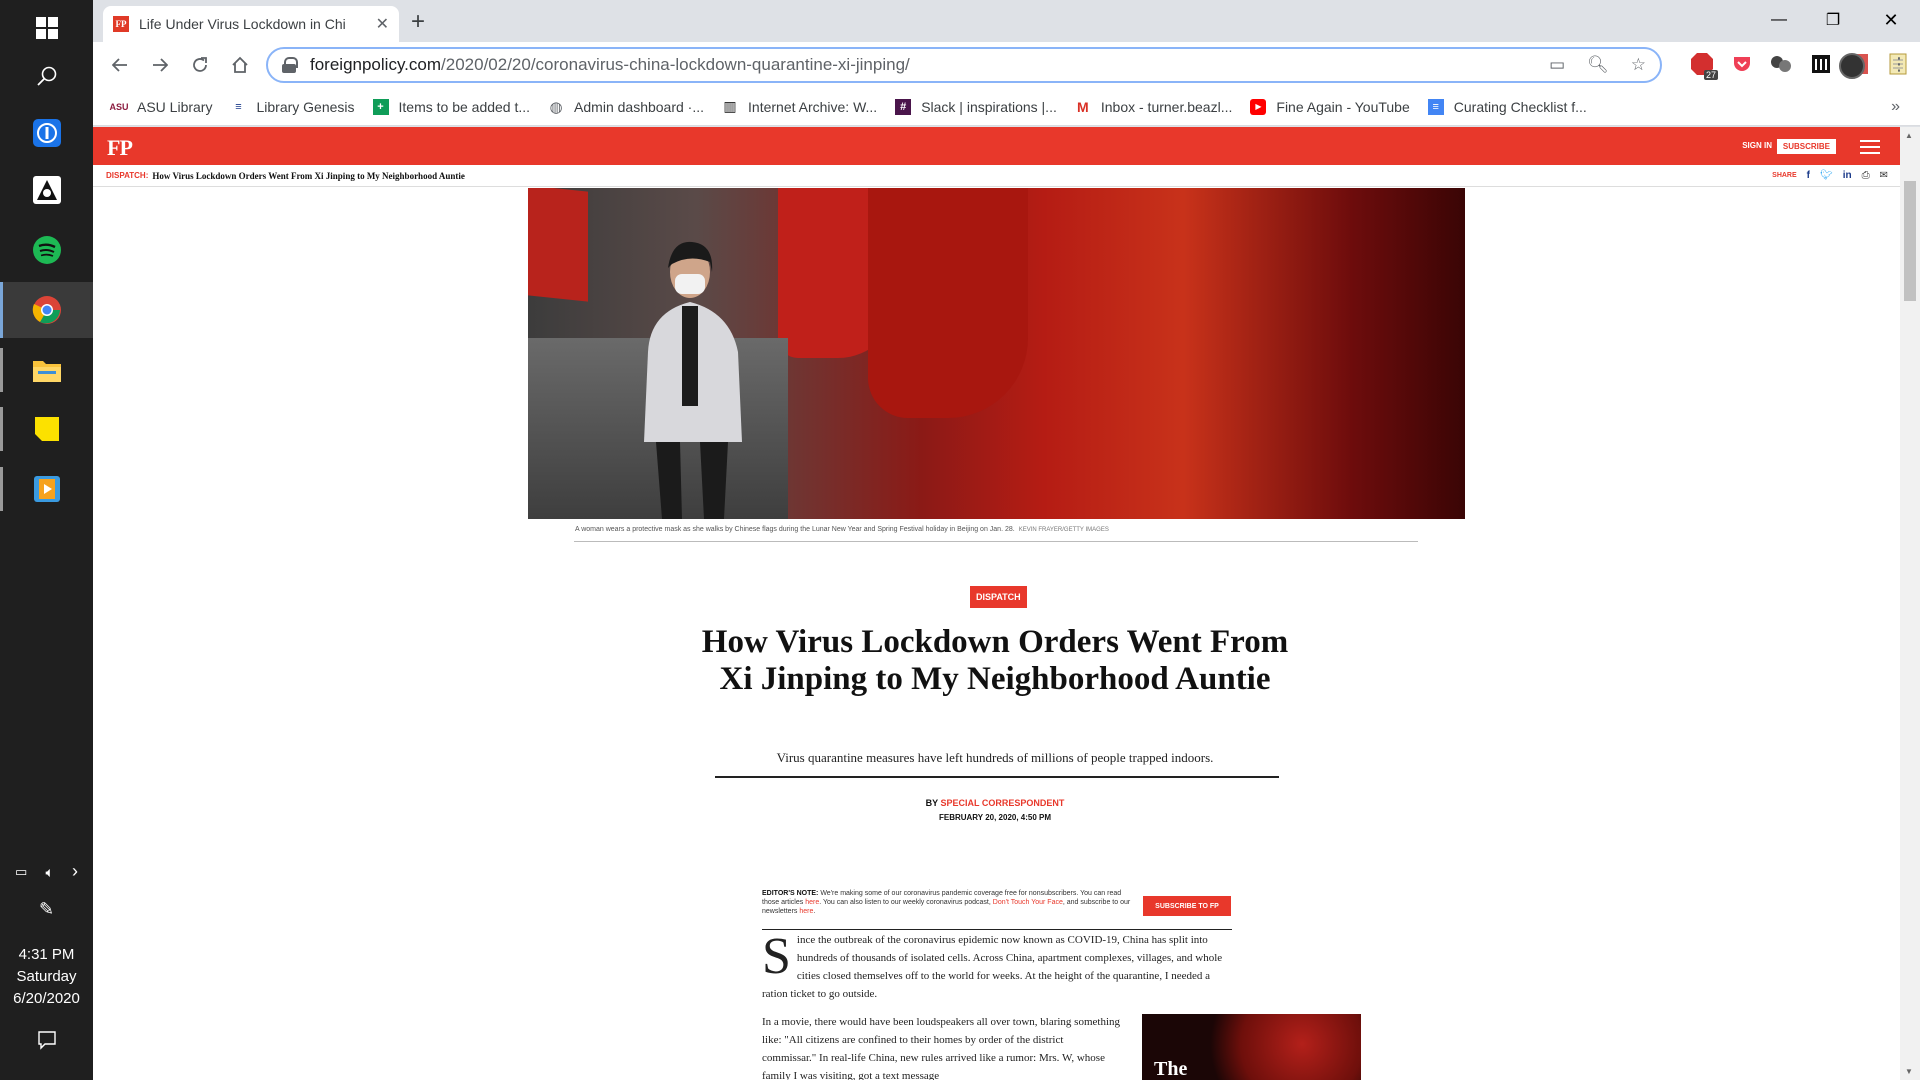 The image size is (1920, 1080). I want to click on section-tag: DISPATCH, so click(998, 597).